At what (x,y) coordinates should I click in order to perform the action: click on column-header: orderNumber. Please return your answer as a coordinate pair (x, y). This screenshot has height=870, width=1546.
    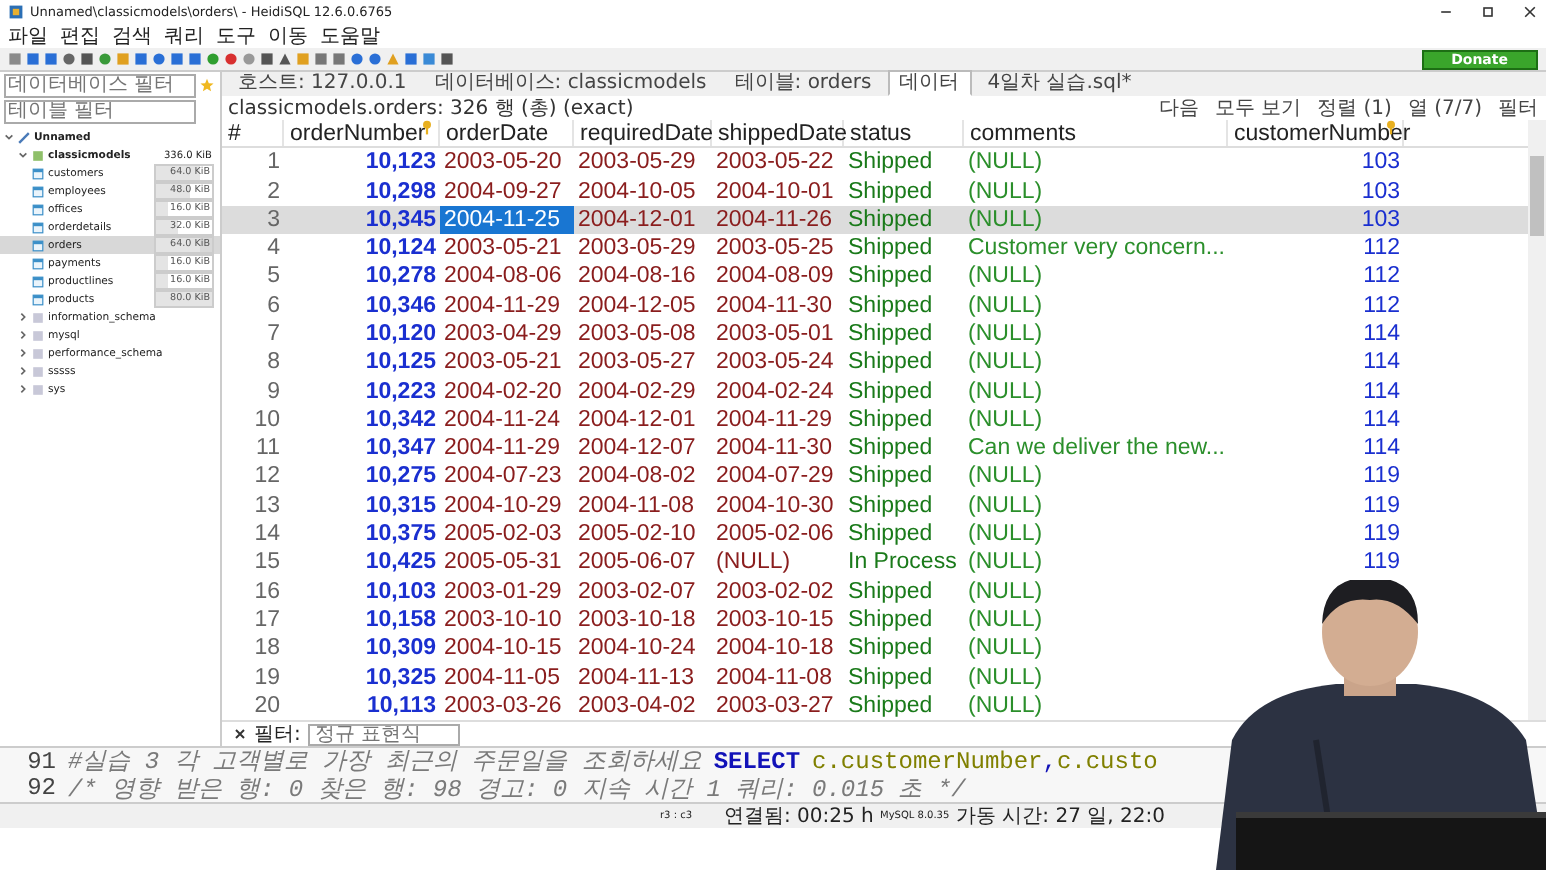
    Looking at the image, I should click on (362, 133).